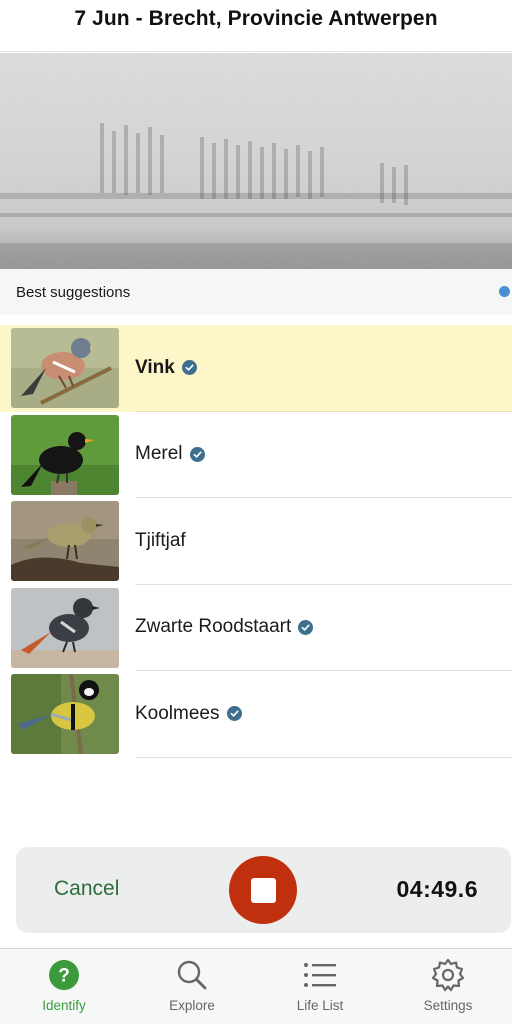 The width and height of the screenshot is (512, 1024). I want to click on tab-settings: Settings, so click(448, 986).